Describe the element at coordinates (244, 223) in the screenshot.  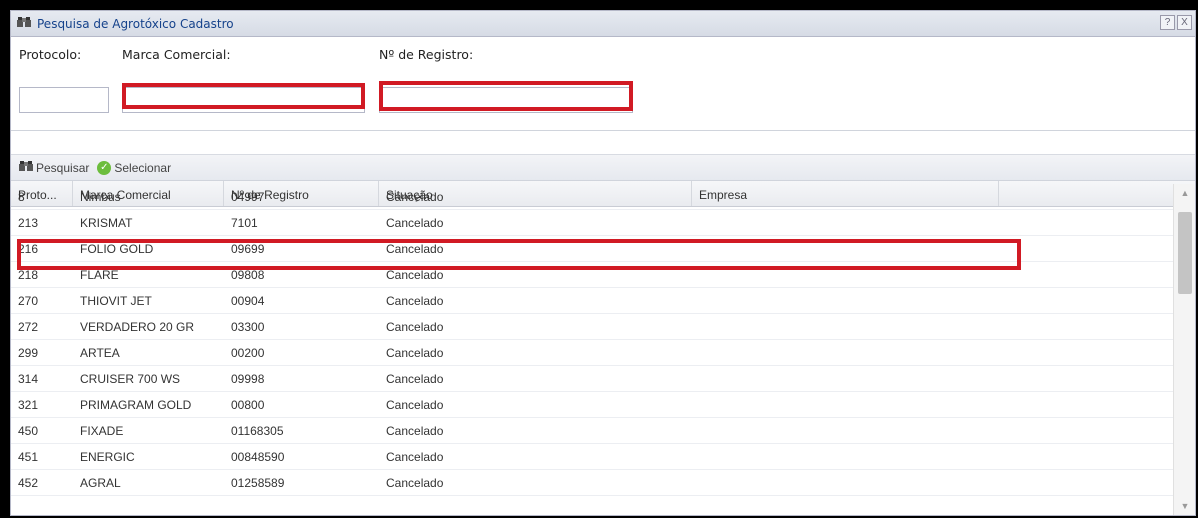
I see `cell-registro: 7101` at that location.